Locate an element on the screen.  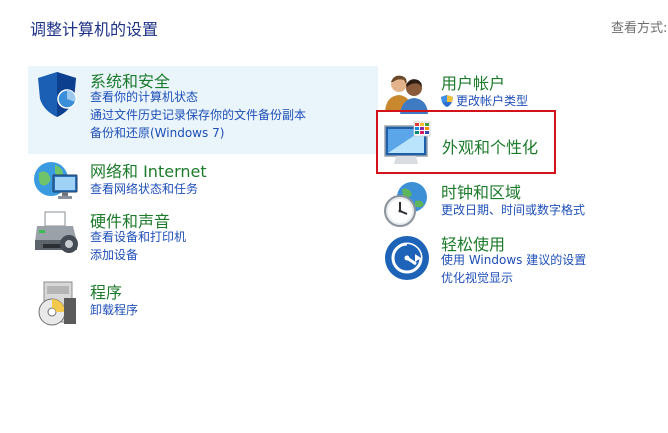
link-network-status-tasks: 查看网络状态和任务 is located at coordinates (144, 189).